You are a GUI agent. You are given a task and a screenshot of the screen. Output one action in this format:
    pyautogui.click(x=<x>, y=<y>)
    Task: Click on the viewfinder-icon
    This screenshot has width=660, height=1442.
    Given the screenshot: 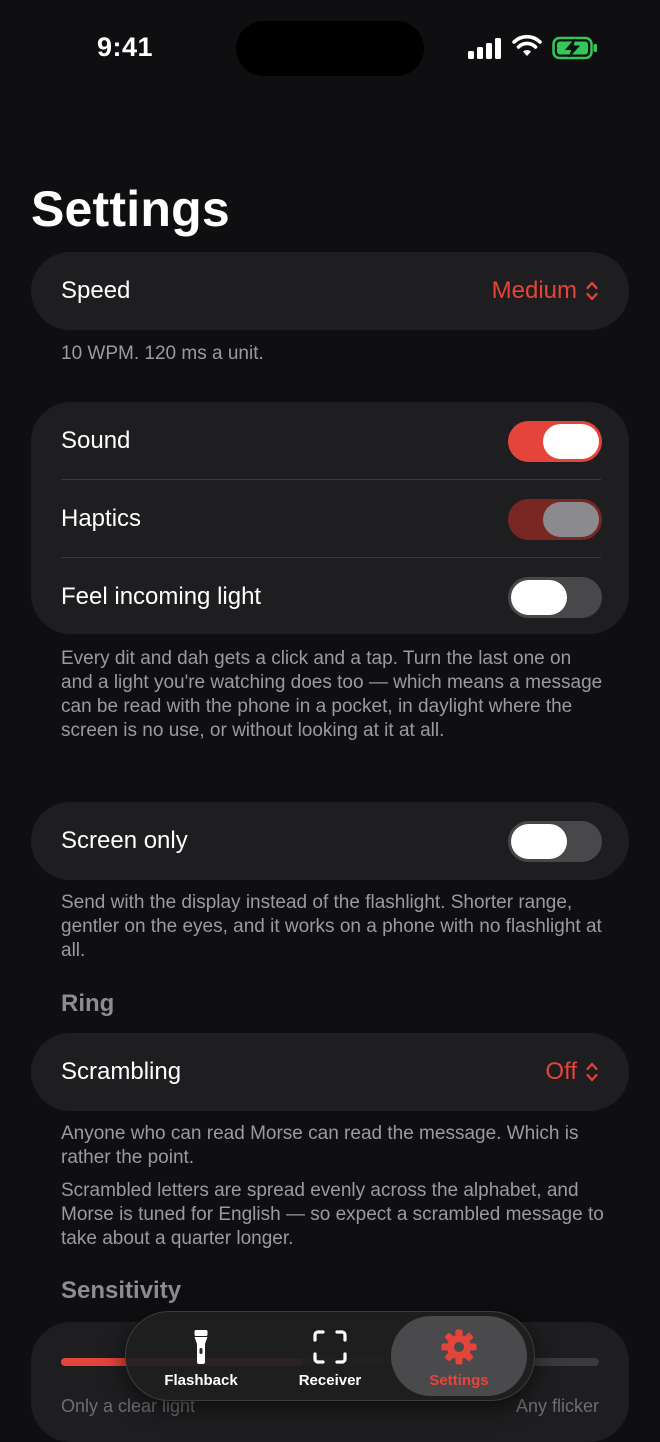 What is the action you would take?
    pyautogui.click(x=330, y=1347)
    